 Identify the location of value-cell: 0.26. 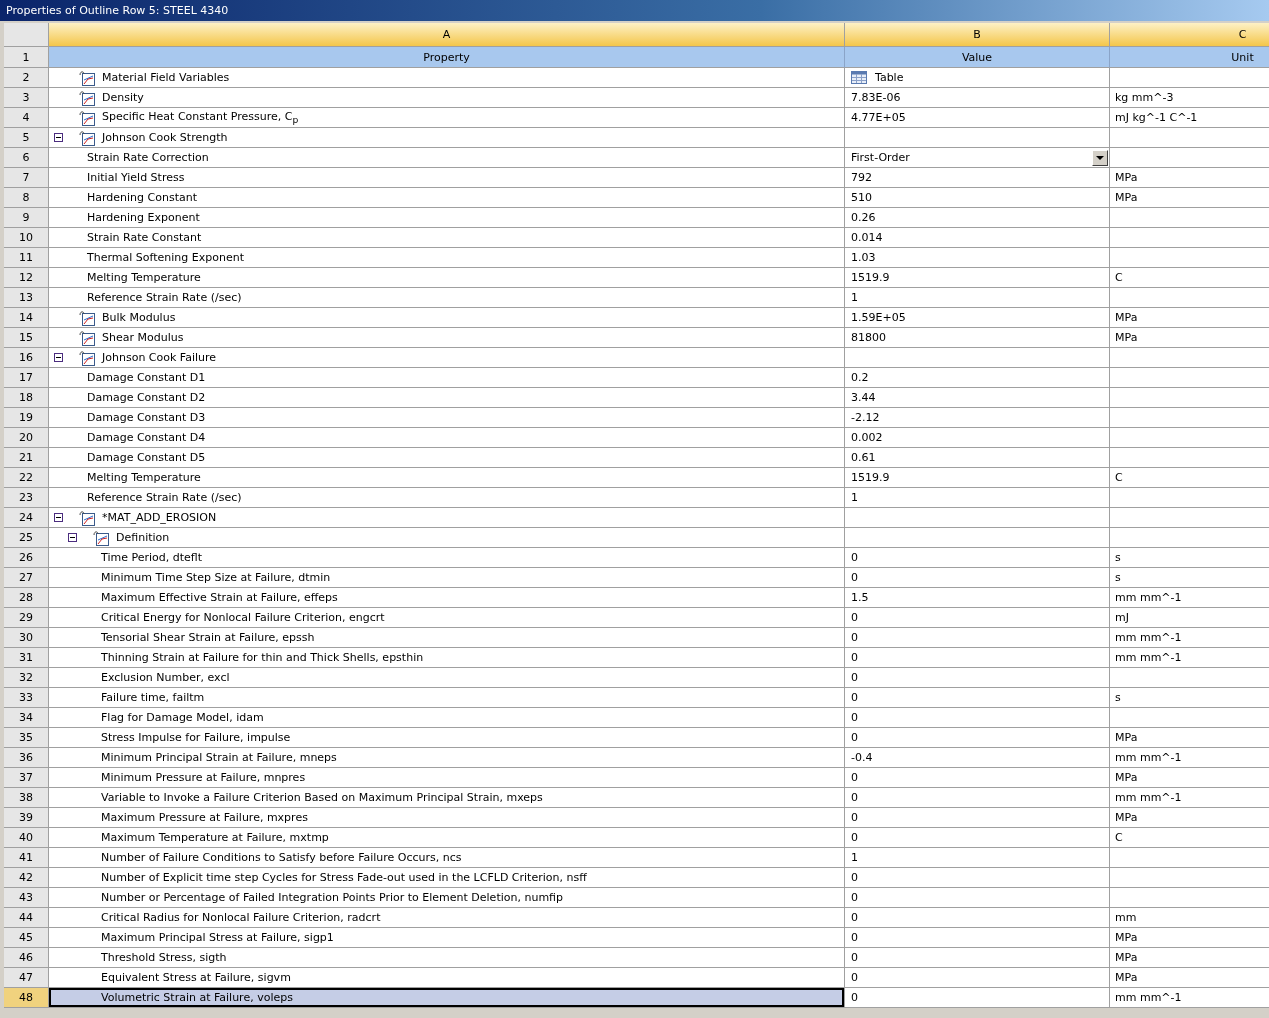
(977, 218).